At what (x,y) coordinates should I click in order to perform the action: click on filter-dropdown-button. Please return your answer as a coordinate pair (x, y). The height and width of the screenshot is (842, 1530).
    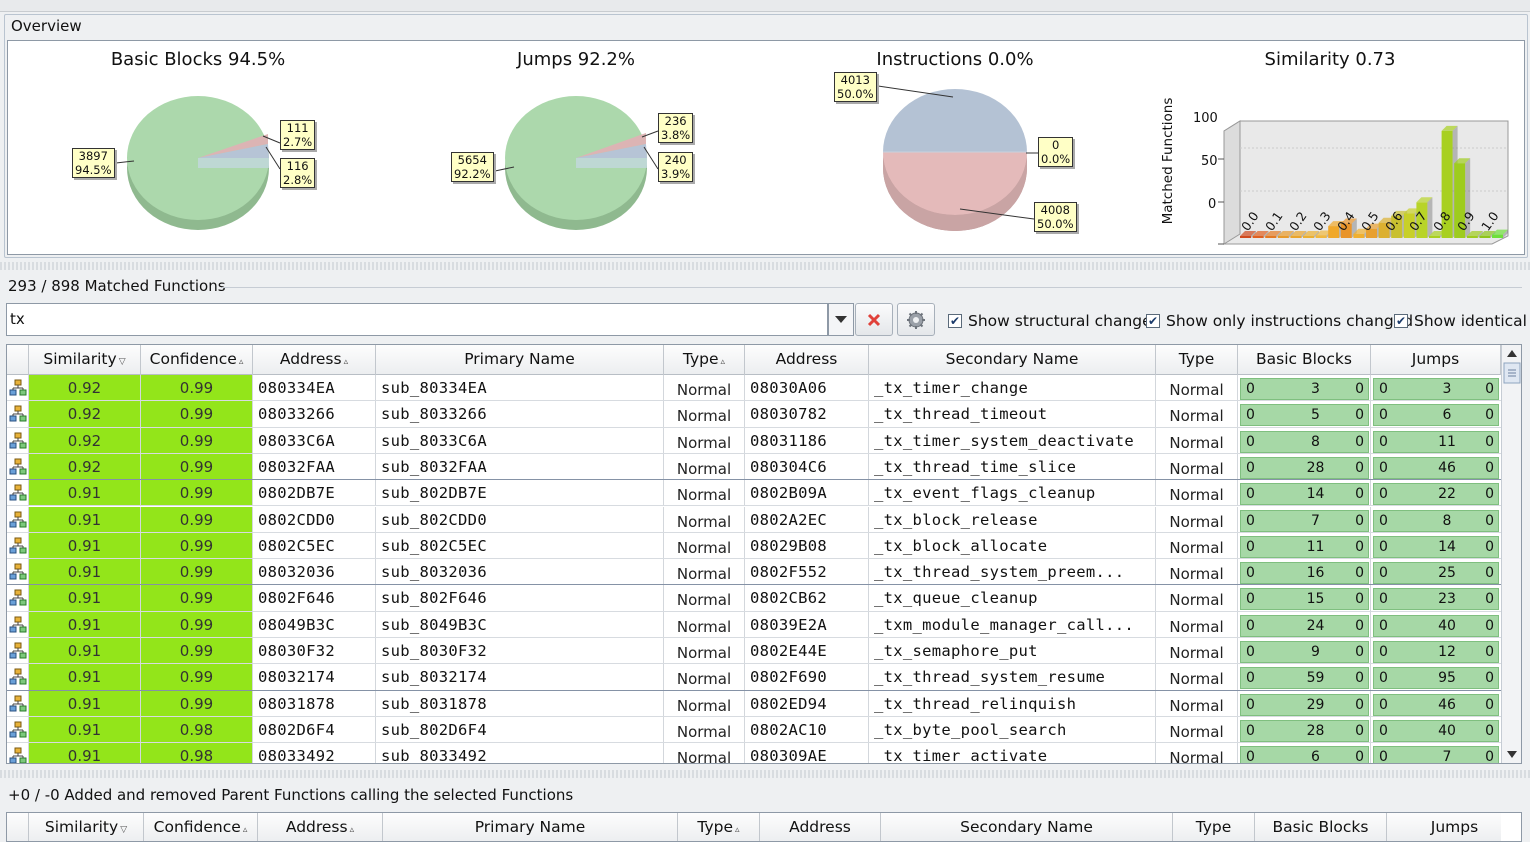
    Looking at the image, I should click on (841, 319).